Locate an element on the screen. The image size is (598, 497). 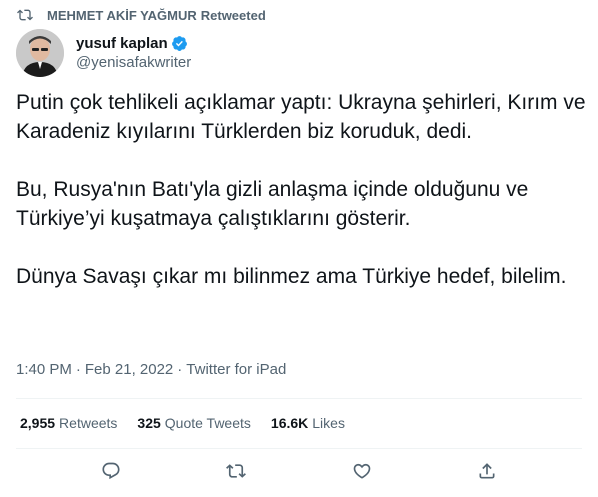
display-name: yusuf kaplan is located at coordinates (122, 43).